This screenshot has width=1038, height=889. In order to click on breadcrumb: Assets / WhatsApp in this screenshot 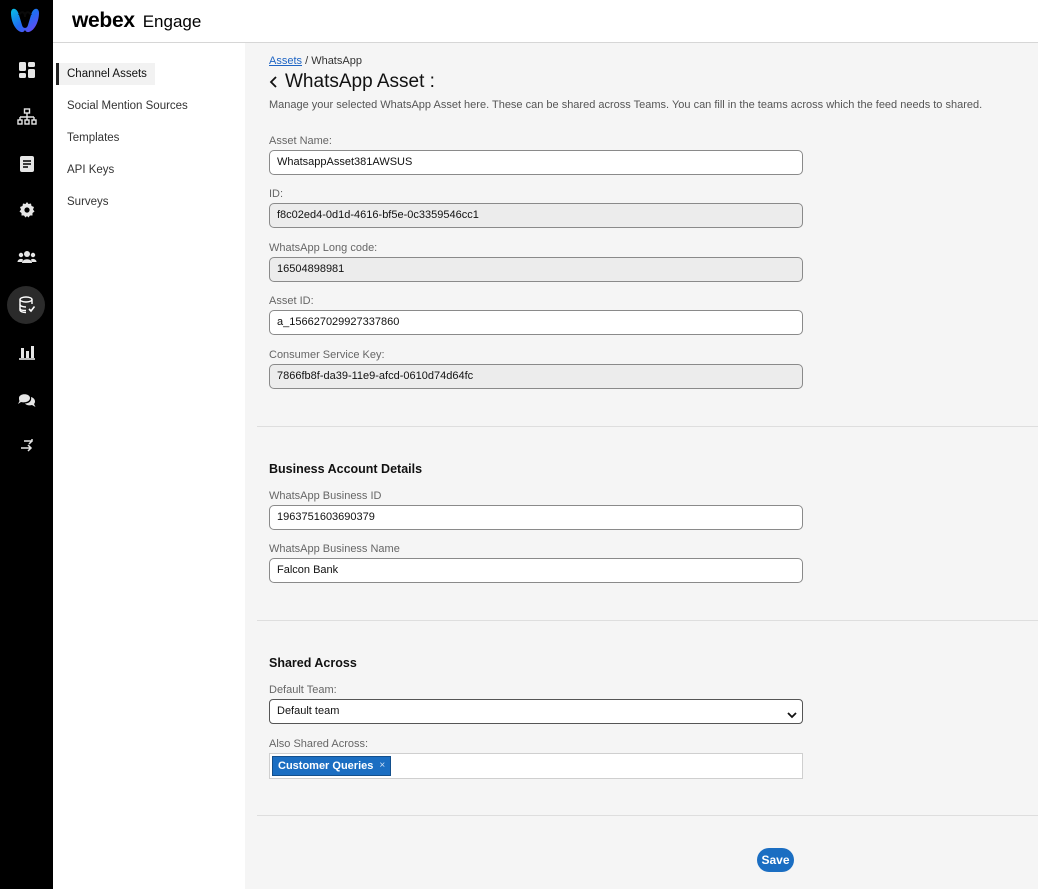, I will do `click(315, 61)`.